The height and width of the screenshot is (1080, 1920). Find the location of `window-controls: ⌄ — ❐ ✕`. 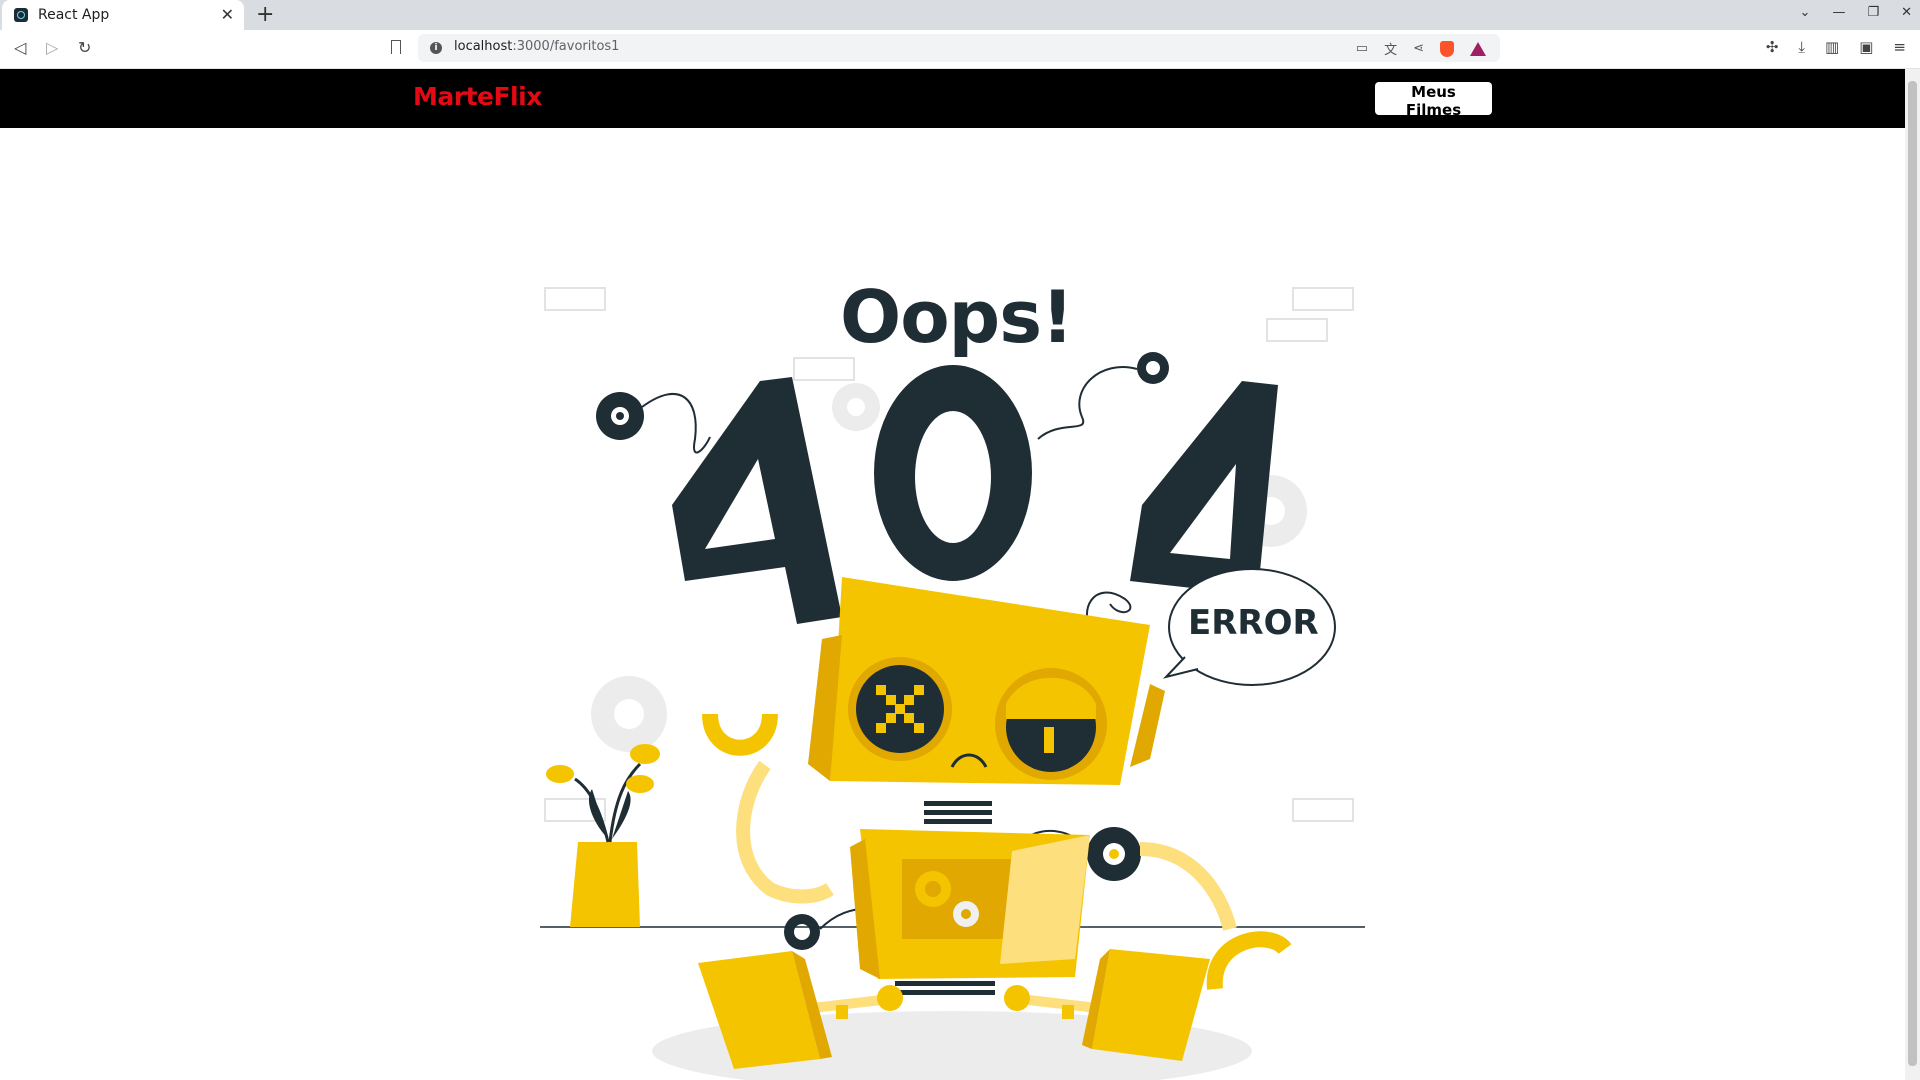

window-controls: ⌄ — ❐ ✕ is located at coordinates (1856, 12).